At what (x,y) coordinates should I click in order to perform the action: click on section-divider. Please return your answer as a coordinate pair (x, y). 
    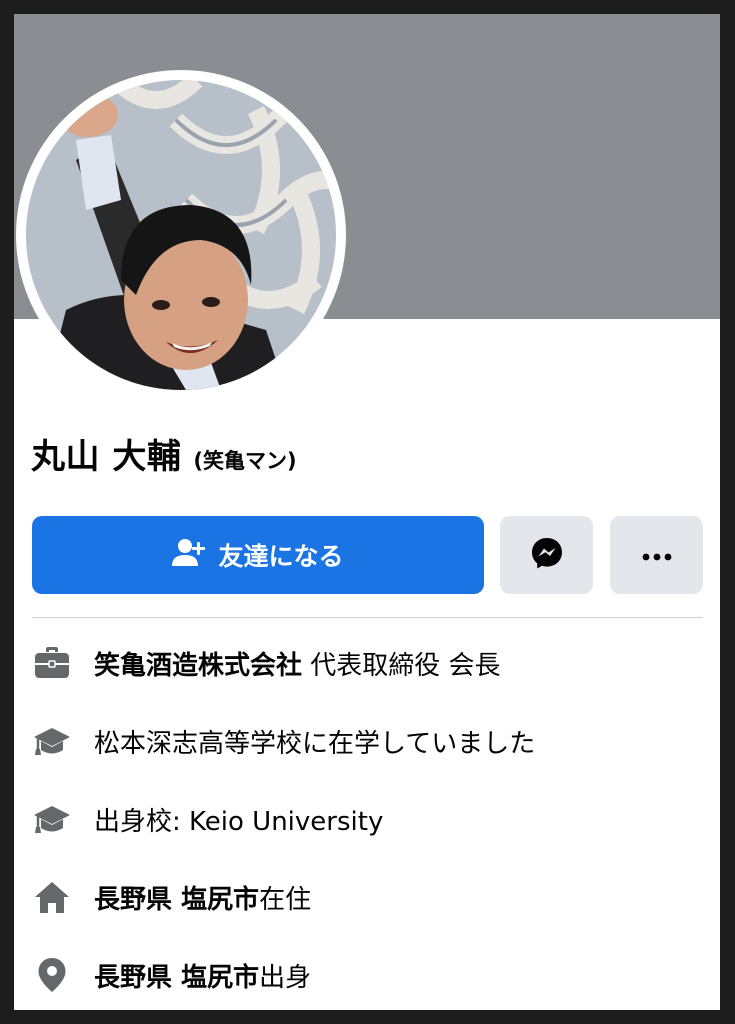
    Looking at the image, I should click on (367, 617).